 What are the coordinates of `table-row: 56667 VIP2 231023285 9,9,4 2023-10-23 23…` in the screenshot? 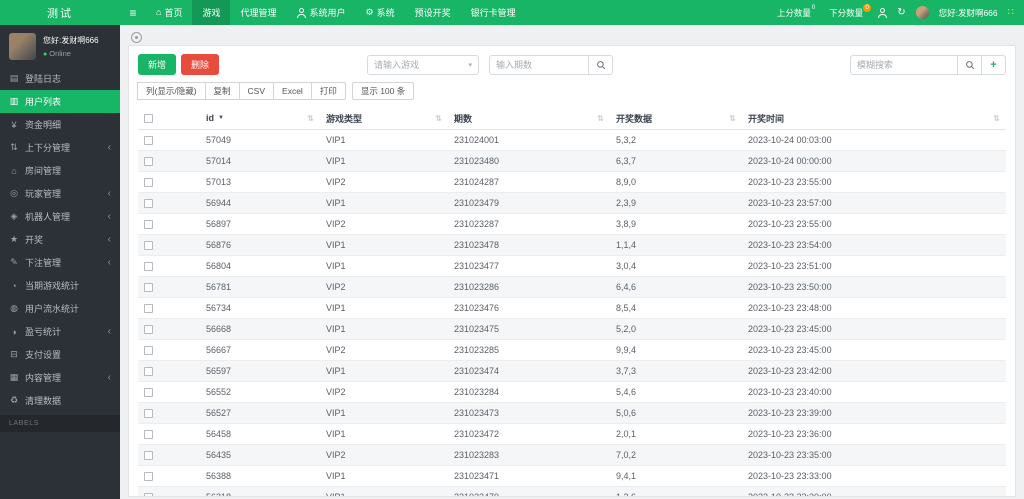 It's located at (572, 350).